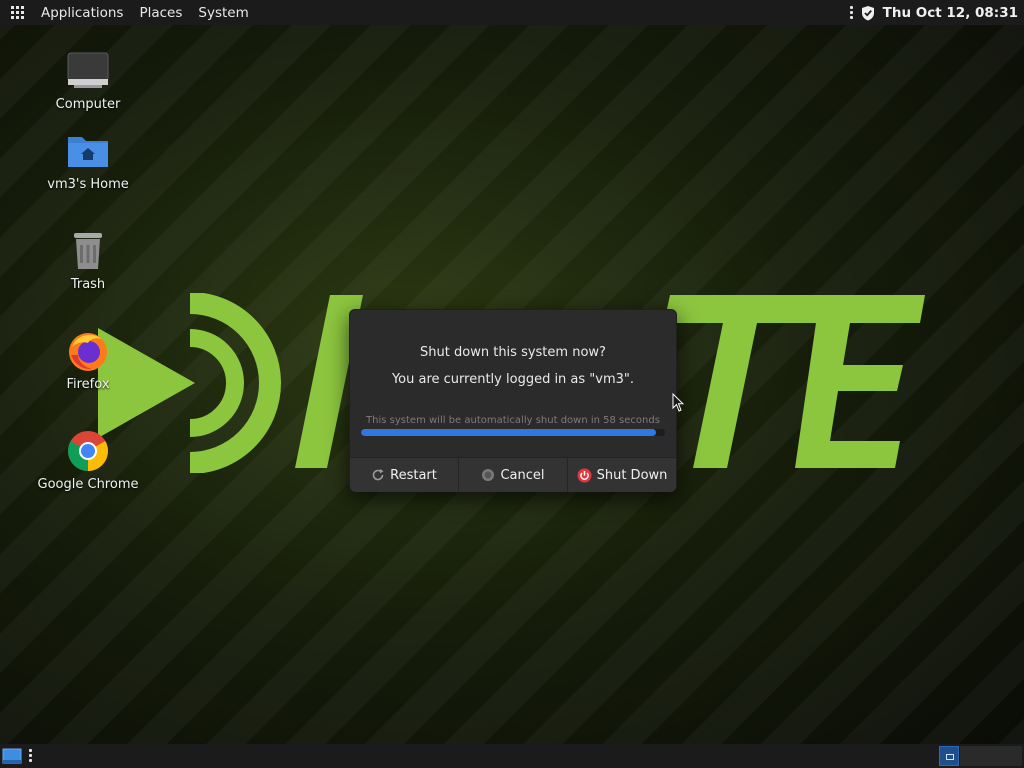 Image resolution: width=1024 pixels, height=768 pixels. Describe the element at coordinates (868, 13) in the screenshot. I see `shield-check-icon` at that location.